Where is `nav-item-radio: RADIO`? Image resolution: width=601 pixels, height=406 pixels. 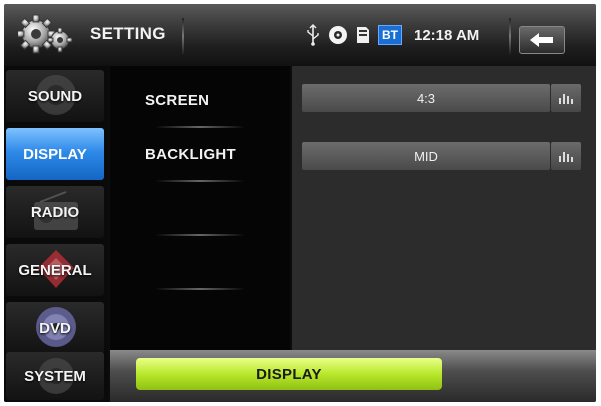
nav-item-radio: RADIO is located at coordinates (55, 212).